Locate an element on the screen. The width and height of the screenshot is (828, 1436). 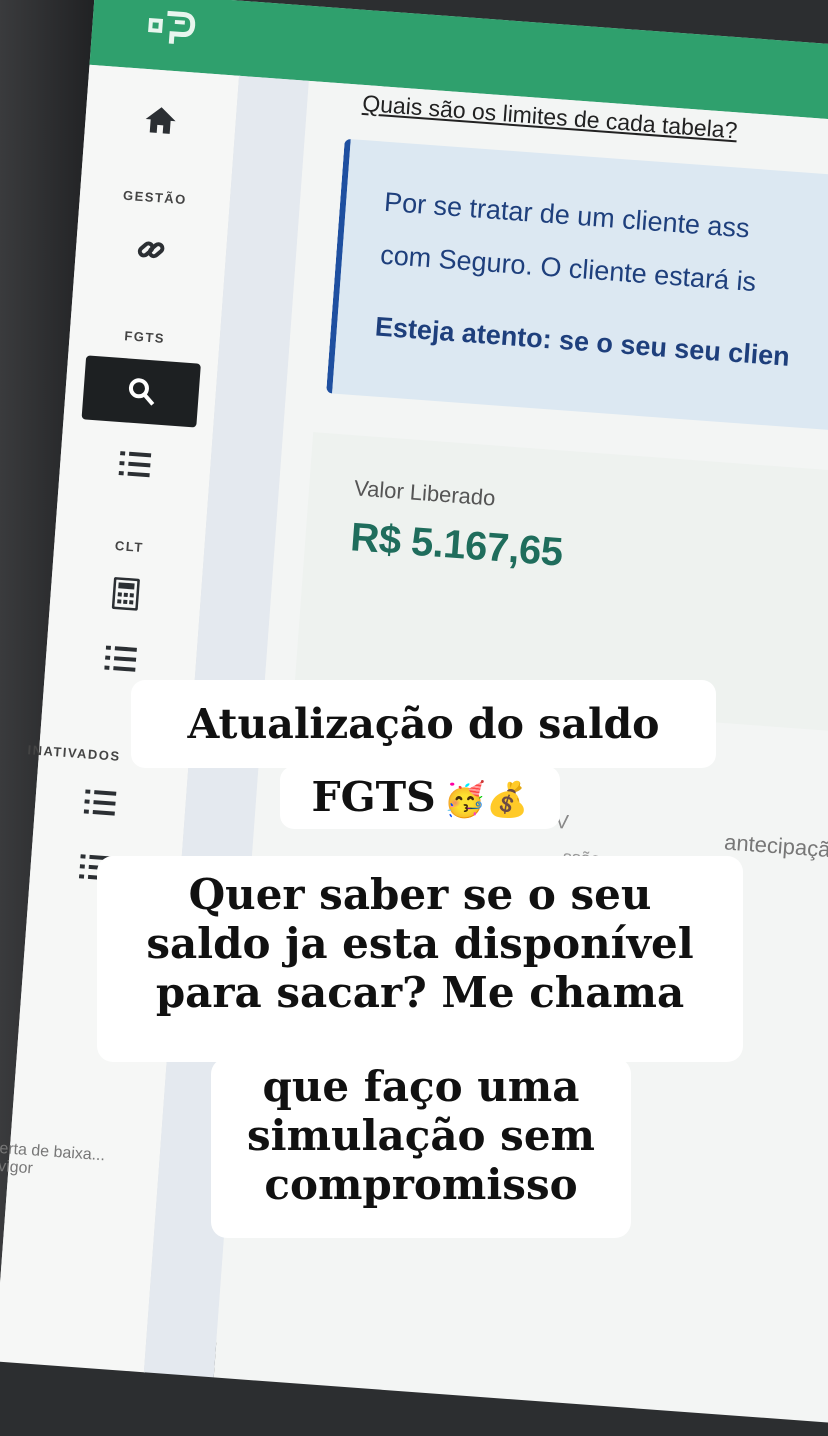
caption-line: Quer saber se o seu is located at coordinates (420, 894).